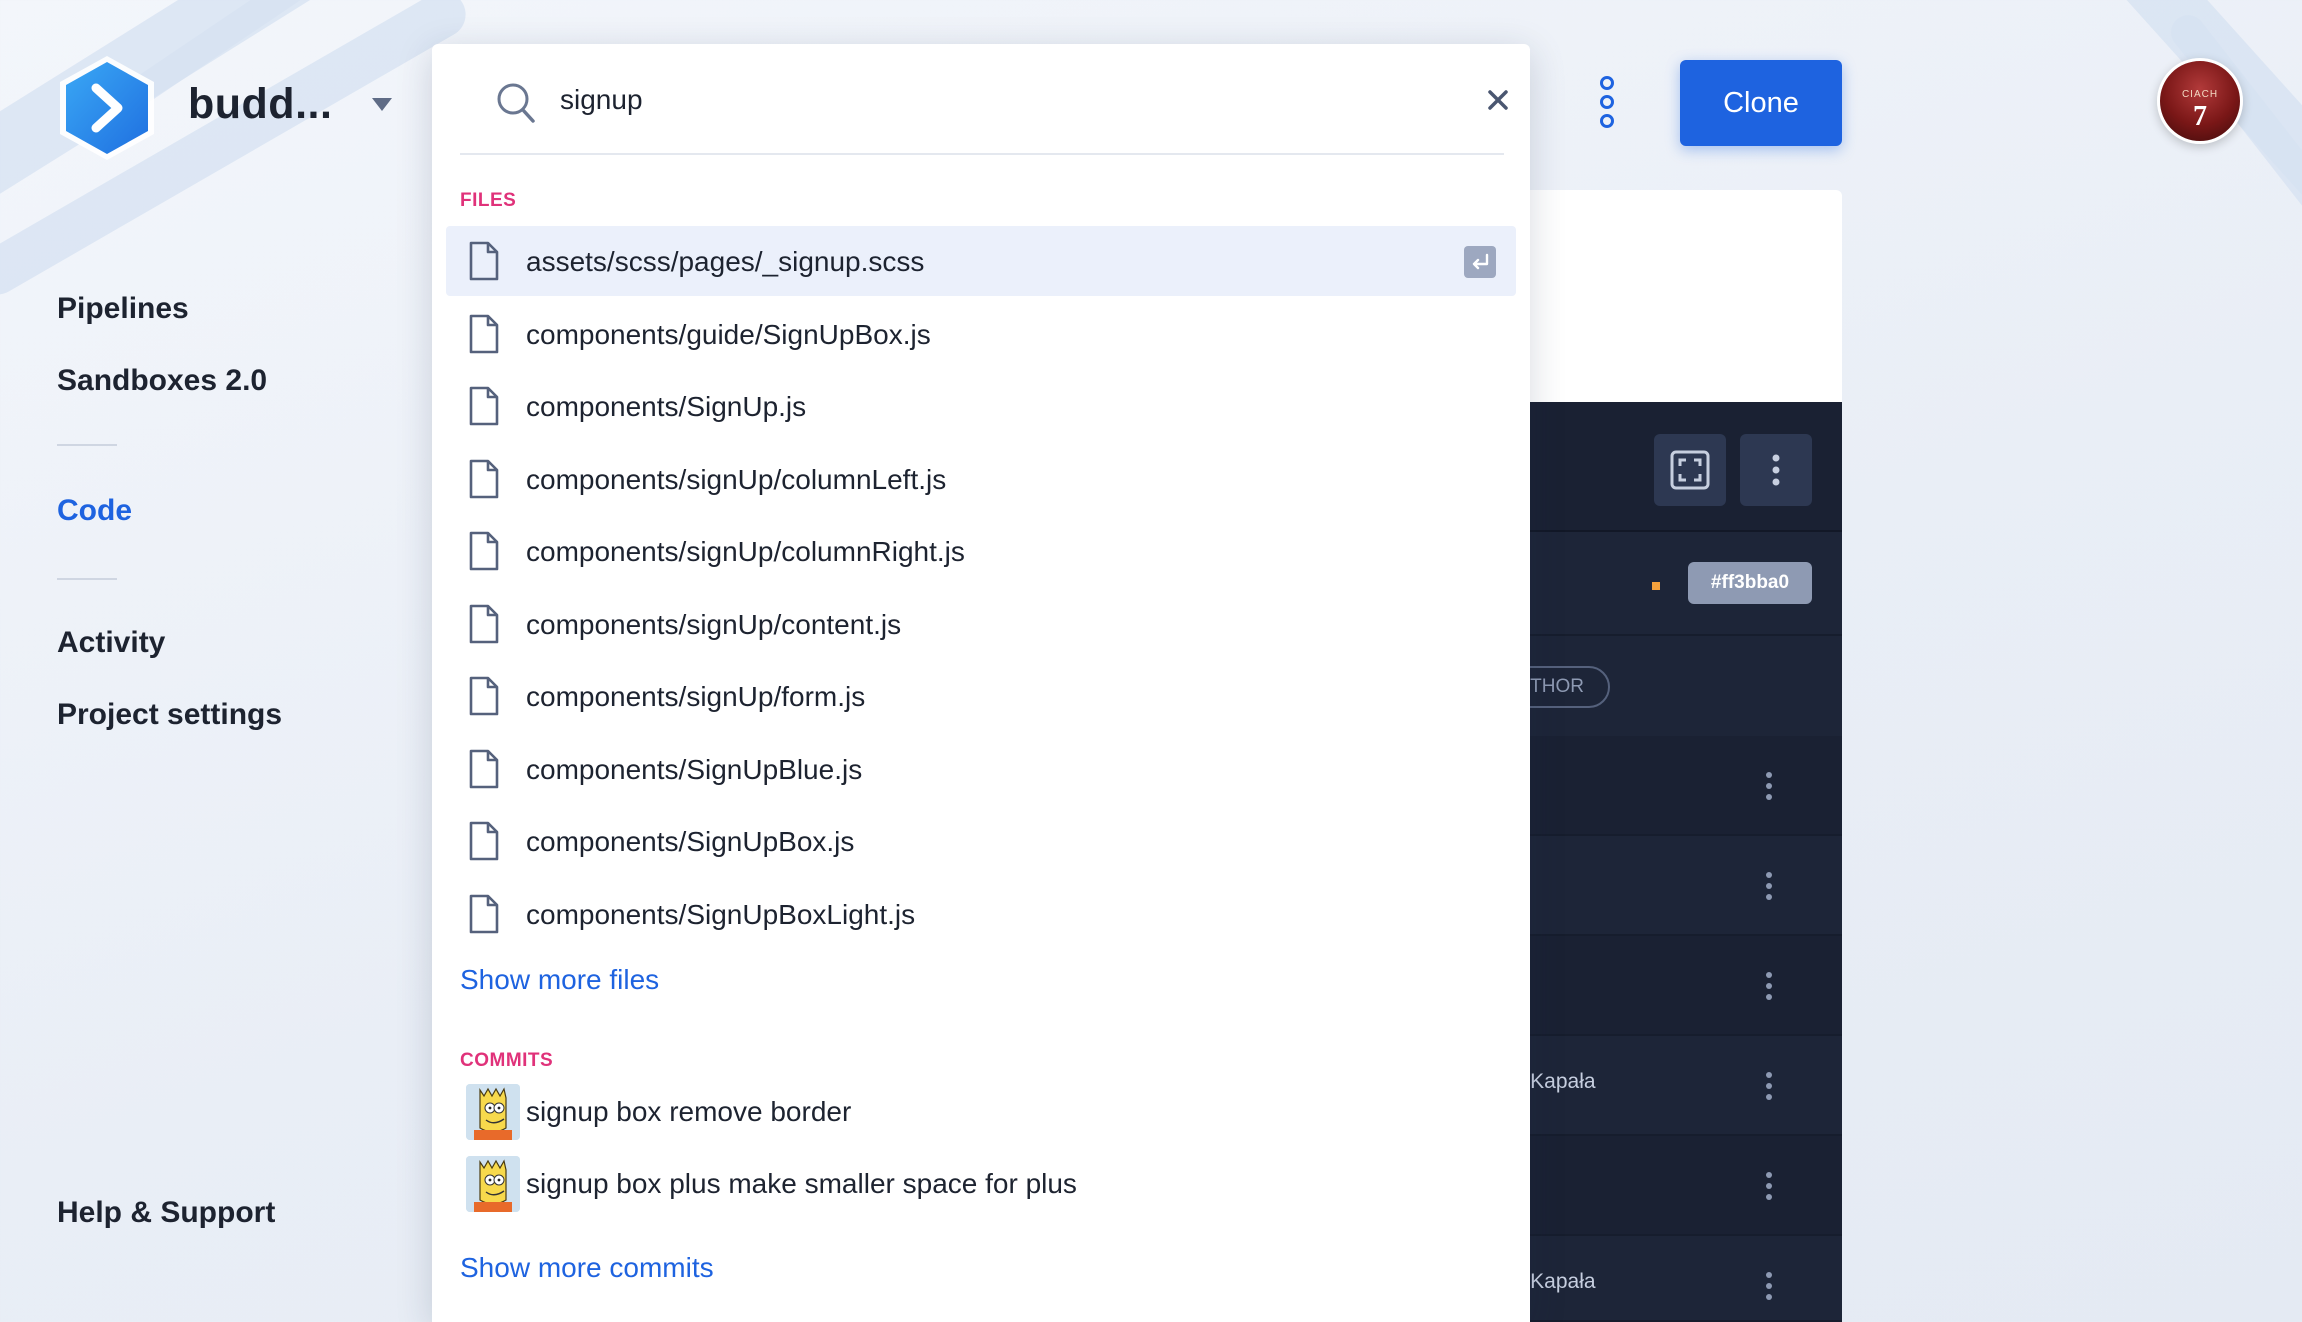  What do you see at coordinates (1671, 296) in the screenshot?
I see `content-card` at bounding box center [1671, 296].